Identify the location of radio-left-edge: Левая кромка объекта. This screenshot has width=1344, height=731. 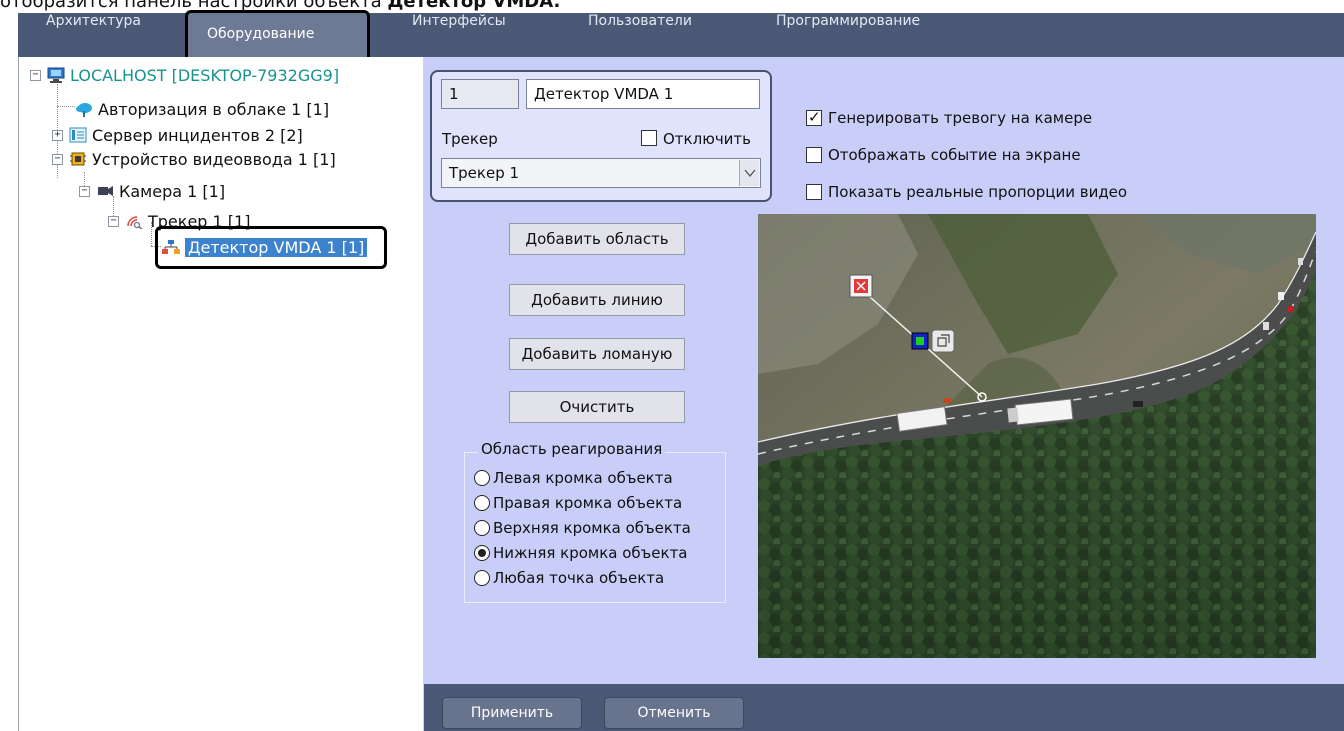
(573, 478).